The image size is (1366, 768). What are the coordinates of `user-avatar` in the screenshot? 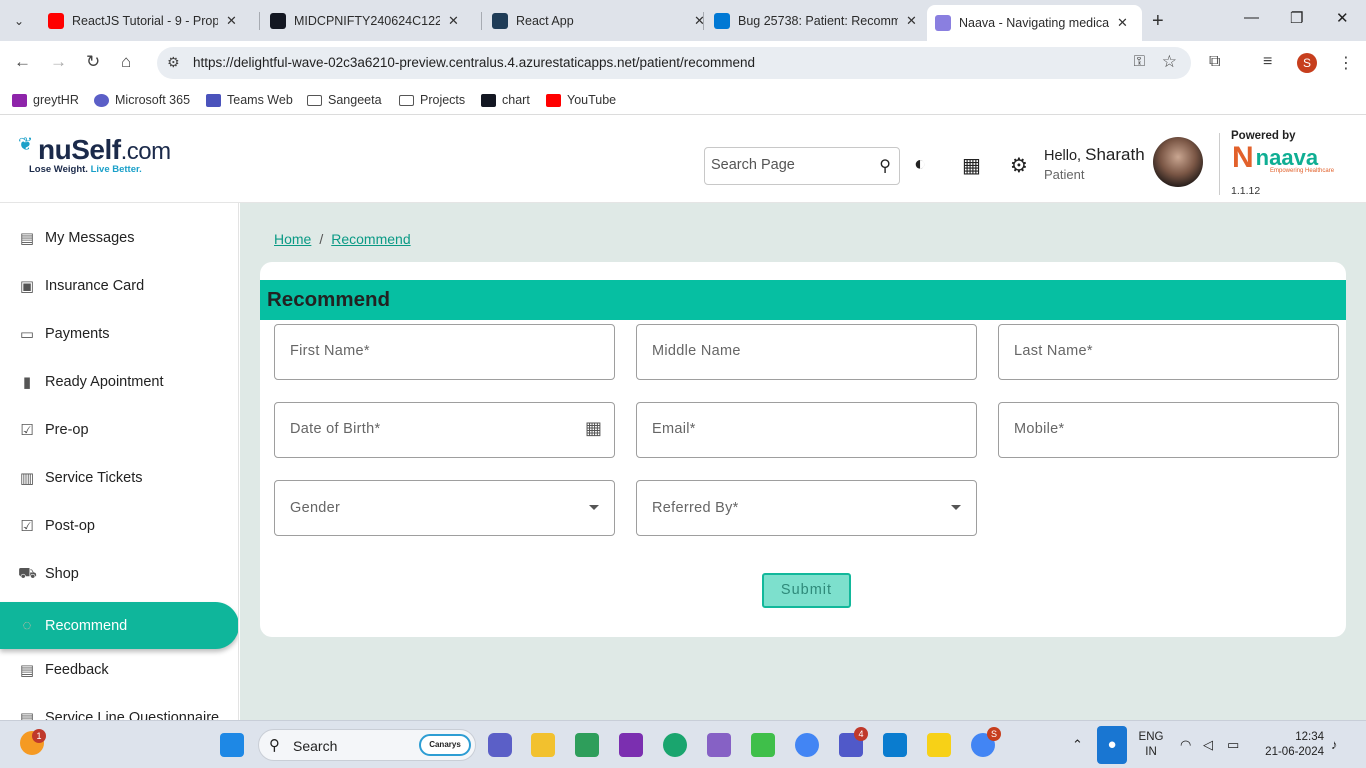 It's located at (1178, 162).